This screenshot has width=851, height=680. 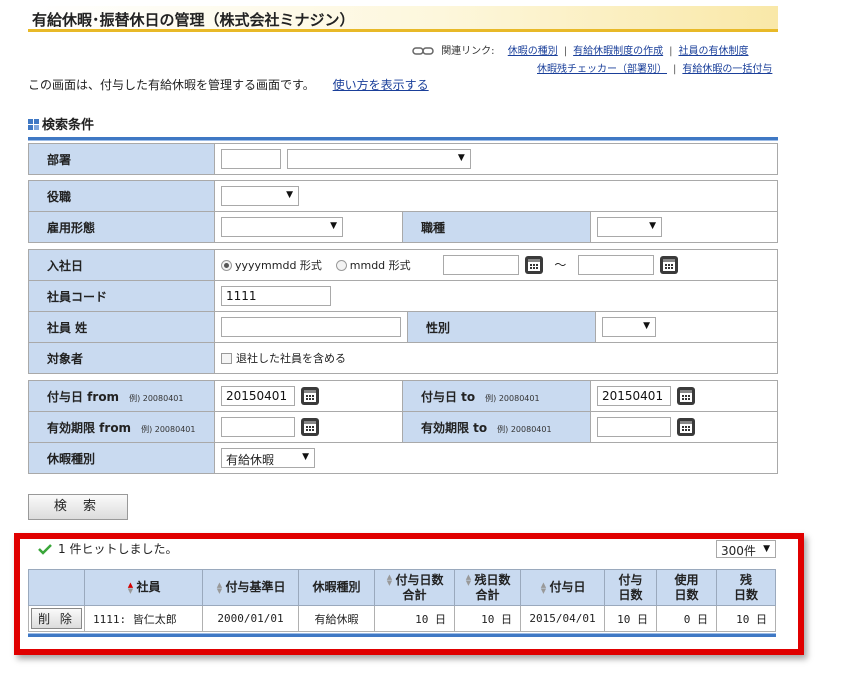 What do you see at coordinates (629, 227) in the screenshot?
I see `job-type-select: ▼` at bounding box center [629, 227].